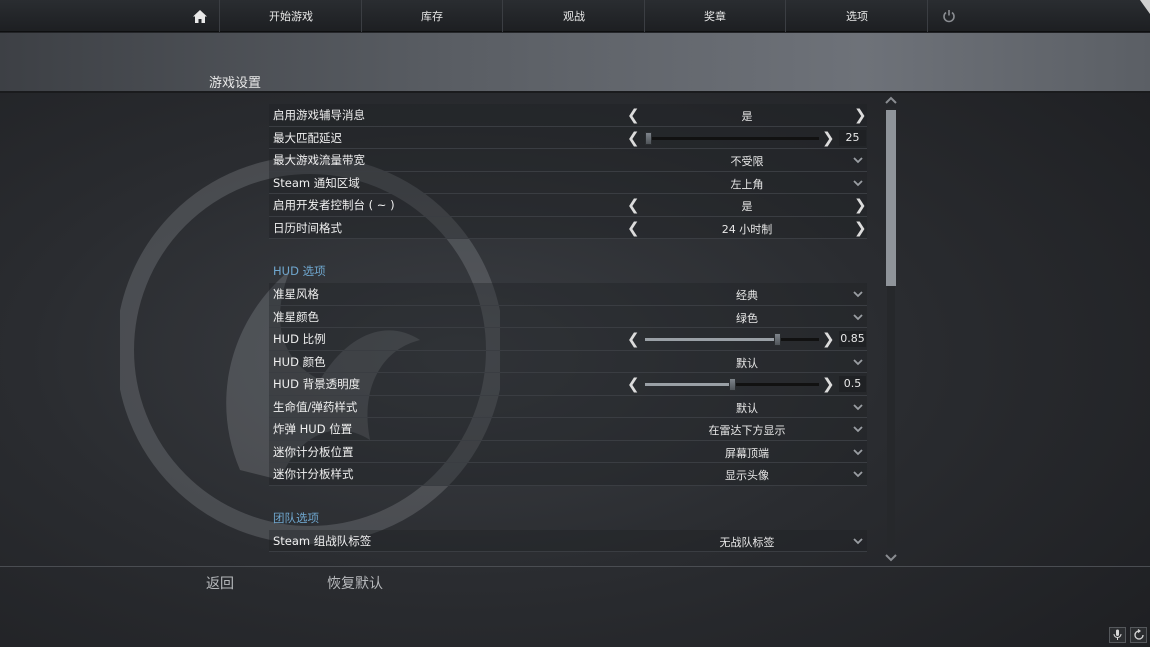  I want to click on setting-row: Steam 组战队标签 无战队标签, so click(568, 540).